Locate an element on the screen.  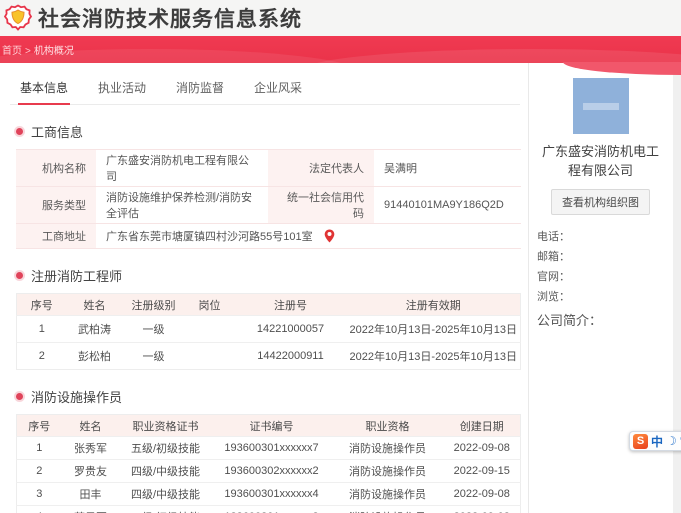
tab-company-showcase: 企业风采 is located at coordinates (278, 88).